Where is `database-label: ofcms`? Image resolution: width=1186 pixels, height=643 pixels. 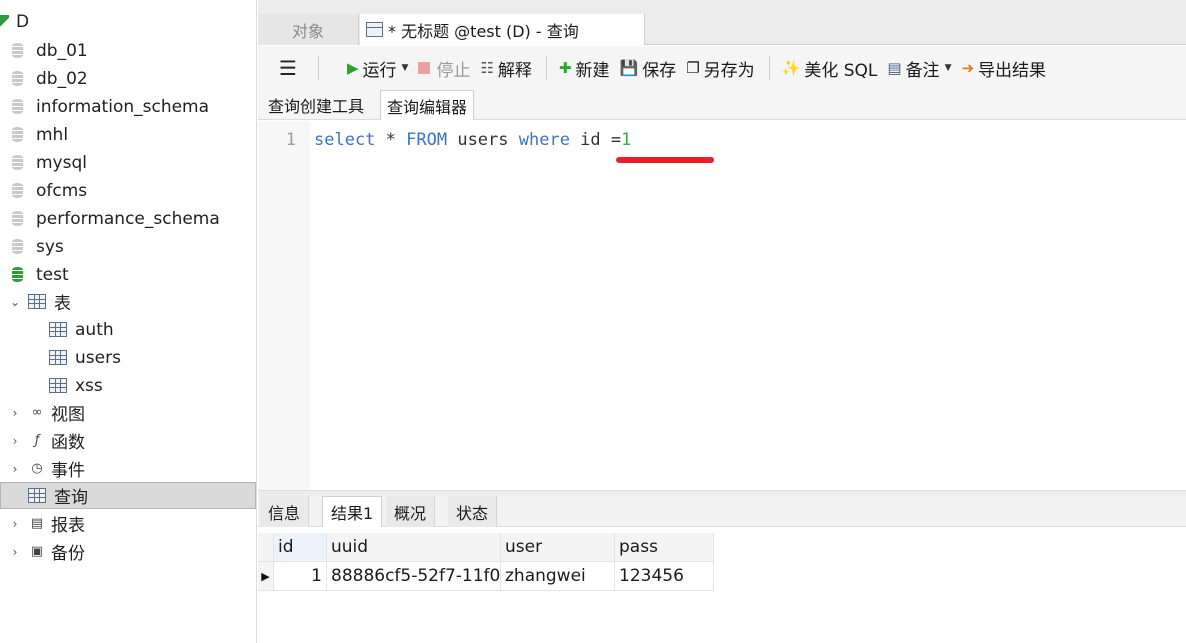
database-label: ofcms is located at coordinates (62, 190).